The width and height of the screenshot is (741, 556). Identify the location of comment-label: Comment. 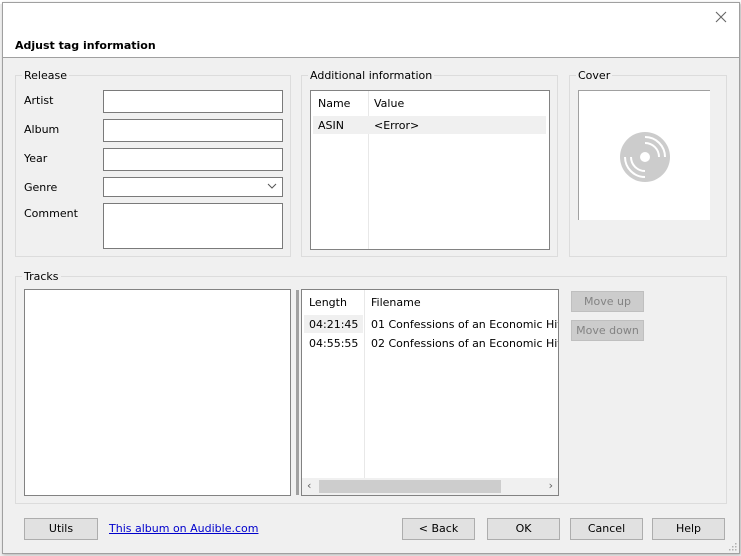
(51, 213).